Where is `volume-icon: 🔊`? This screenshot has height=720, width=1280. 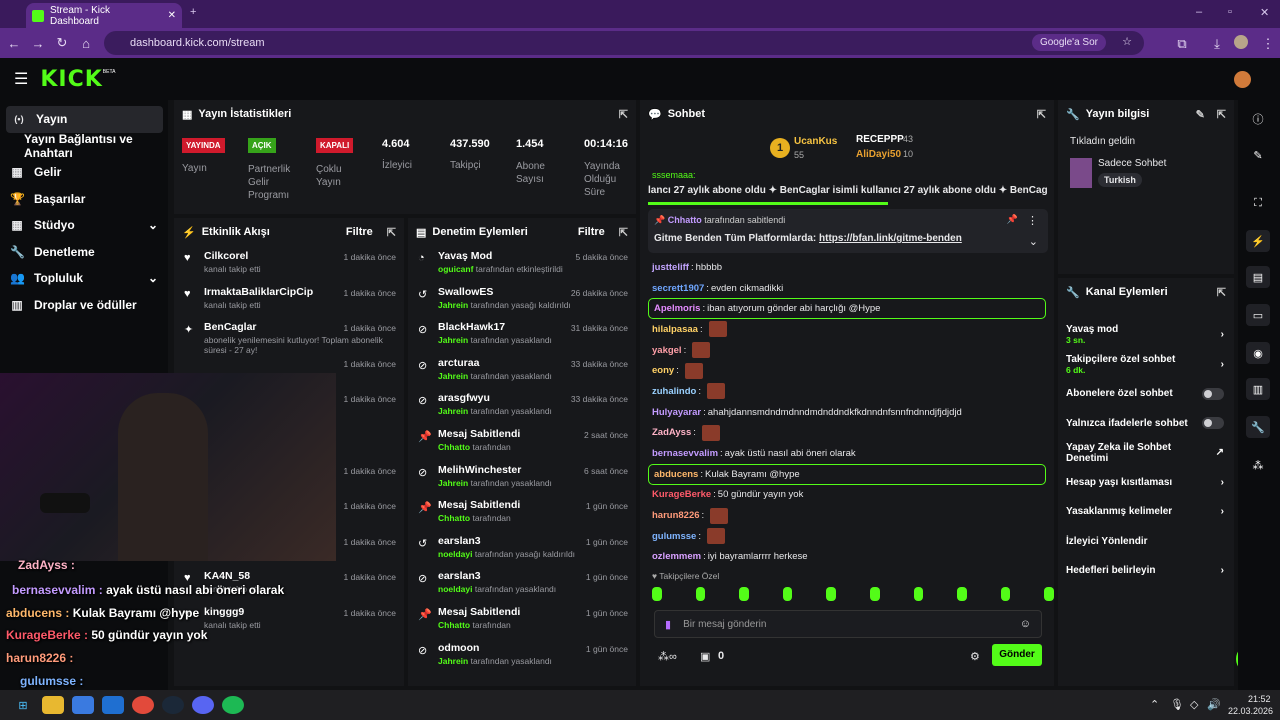
volume-icon: 🔊 is located at coordinates (1214, 704).